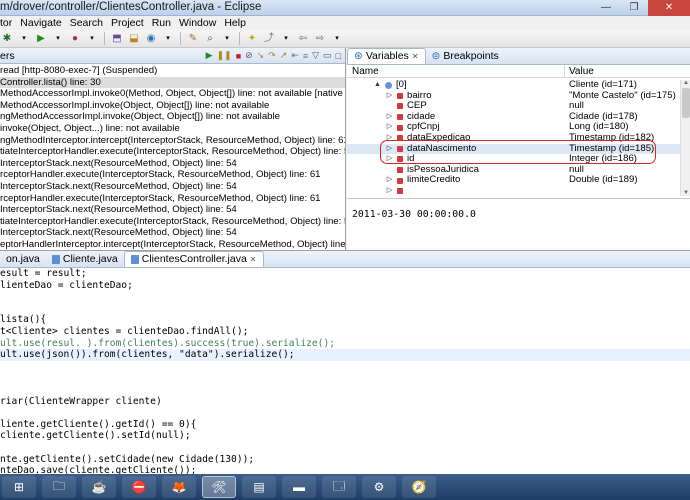 Image resolution: width=690 pixels, height=500 pixels. I want to click on file-explorer-icon: 🗀, so click(59, 487).